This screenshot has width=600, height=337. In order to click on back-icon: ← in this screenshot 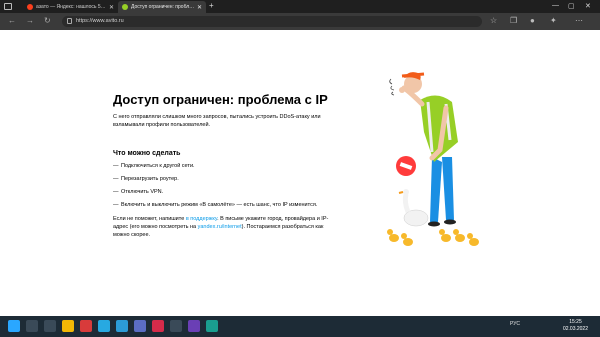, I will do `click(12, 20)`.